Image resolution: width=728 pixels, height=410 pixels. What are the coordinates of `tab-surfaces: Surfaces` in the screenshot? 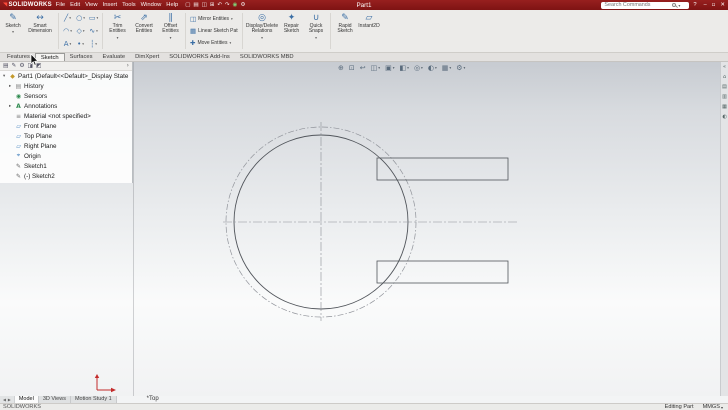 It's located at (81, 57).